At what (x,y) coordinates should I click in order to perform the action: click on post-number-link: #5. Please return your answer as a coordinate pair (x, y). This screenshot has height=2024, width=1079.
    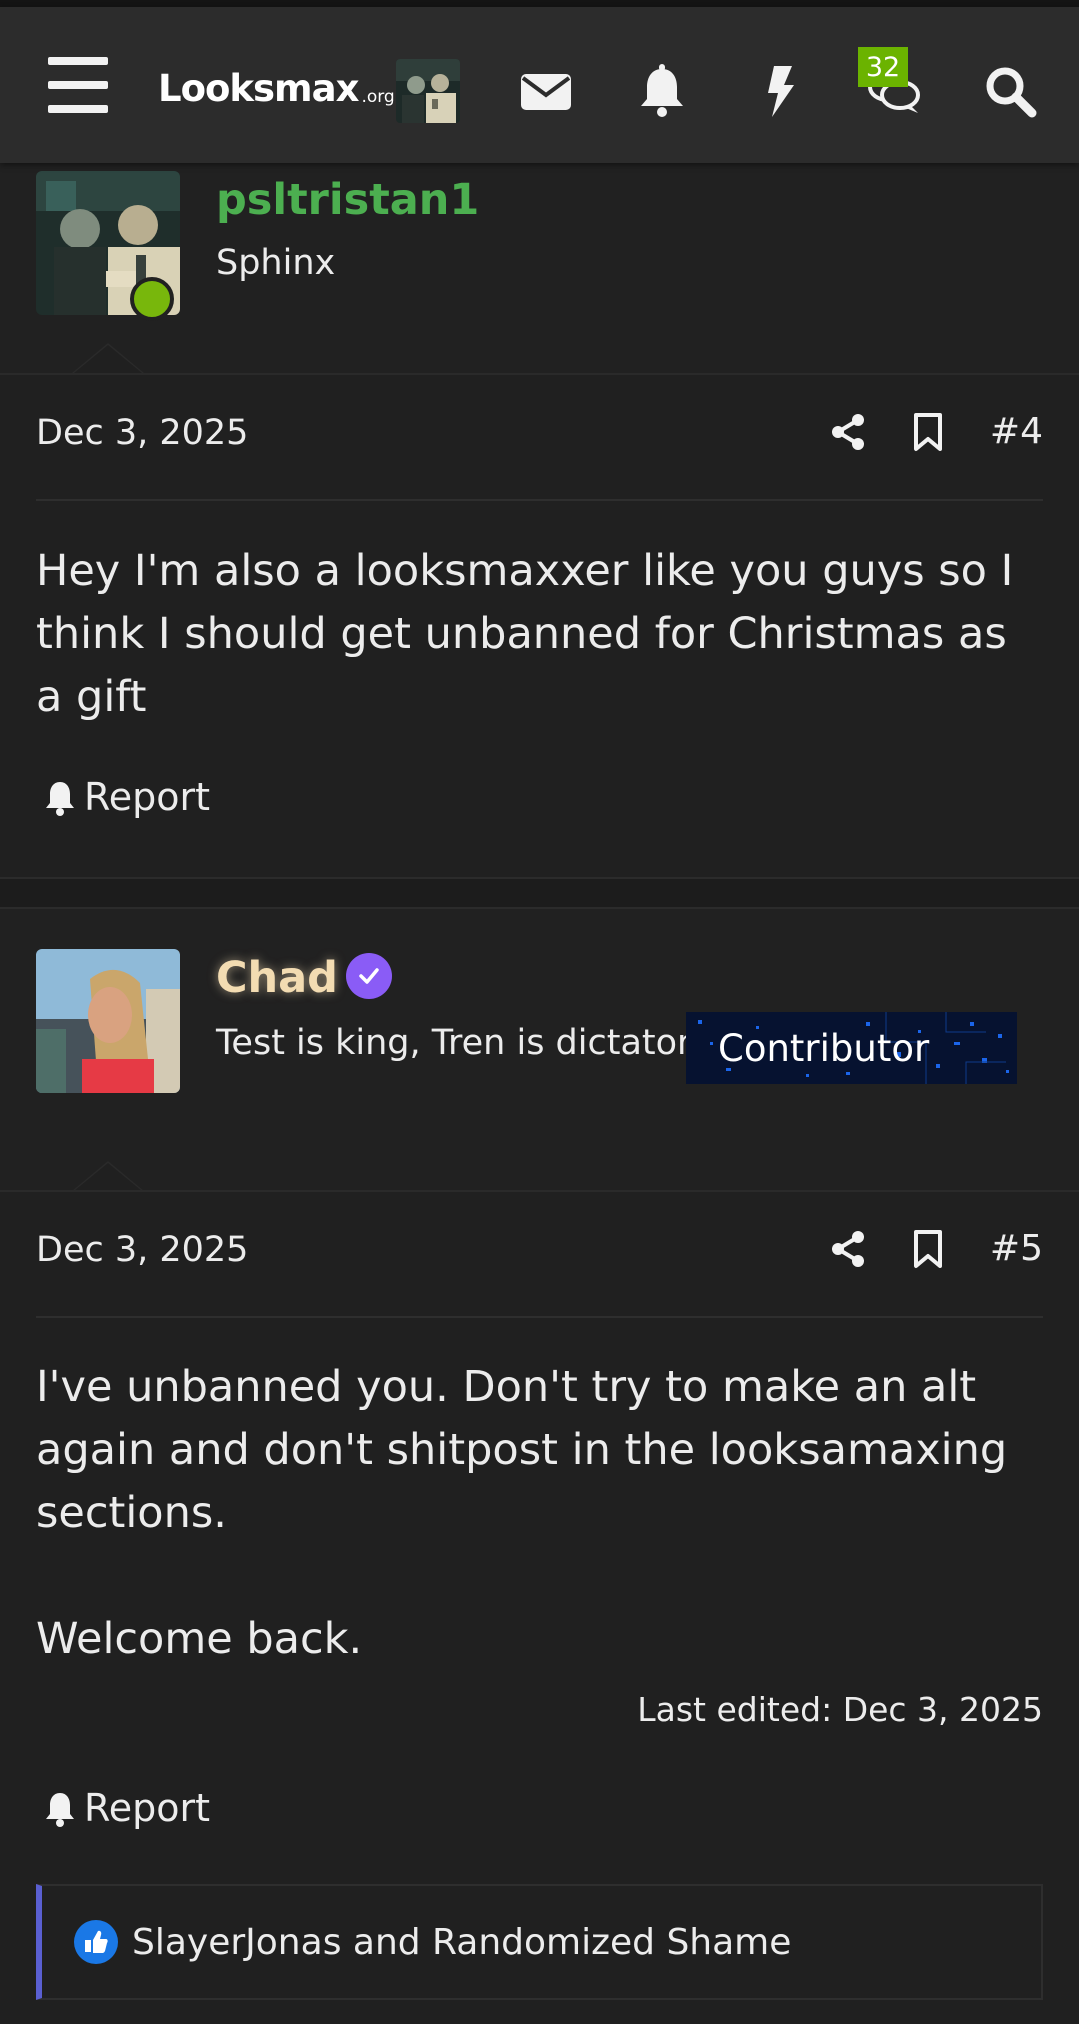
    Looking at the image, I should click on (1016, 1248).